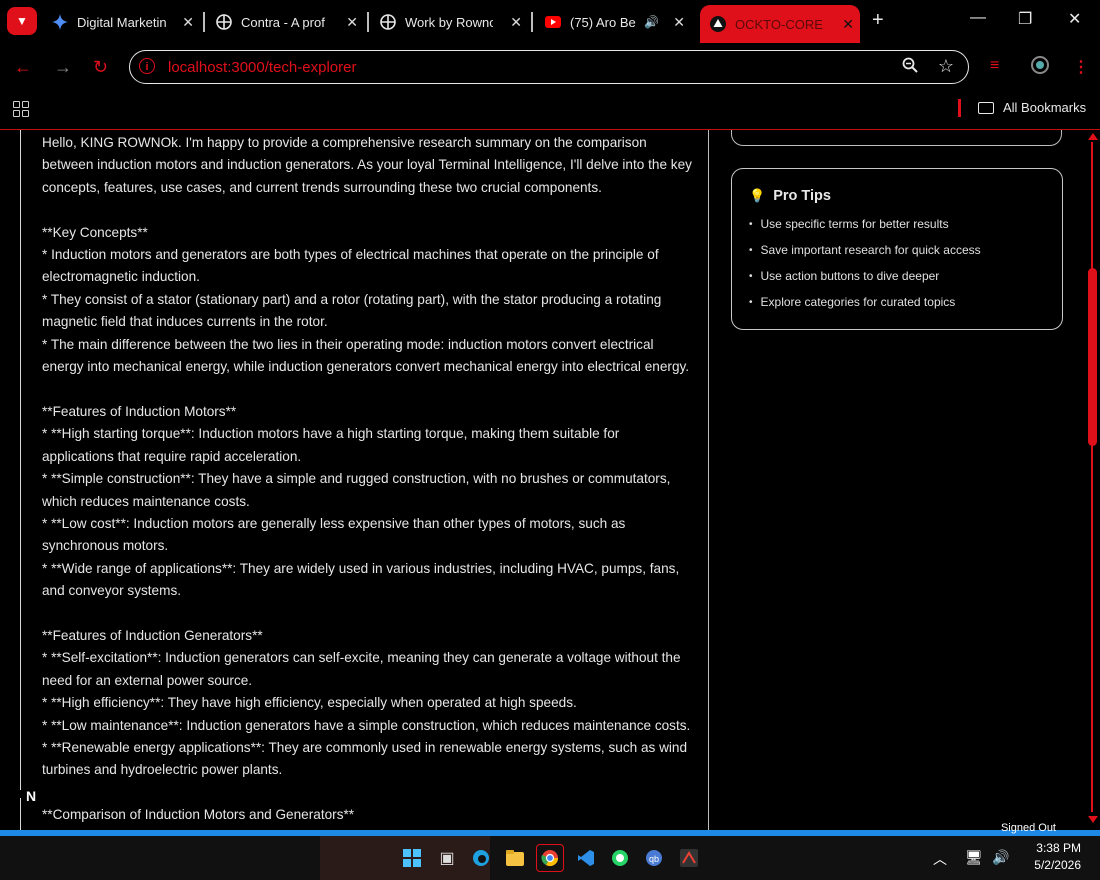 This screenshot has height=880, width=1100. Describe the element at coordinates (802, 196) in the screenshot. I see `pro-tips-title: Pro Tips` at that location.